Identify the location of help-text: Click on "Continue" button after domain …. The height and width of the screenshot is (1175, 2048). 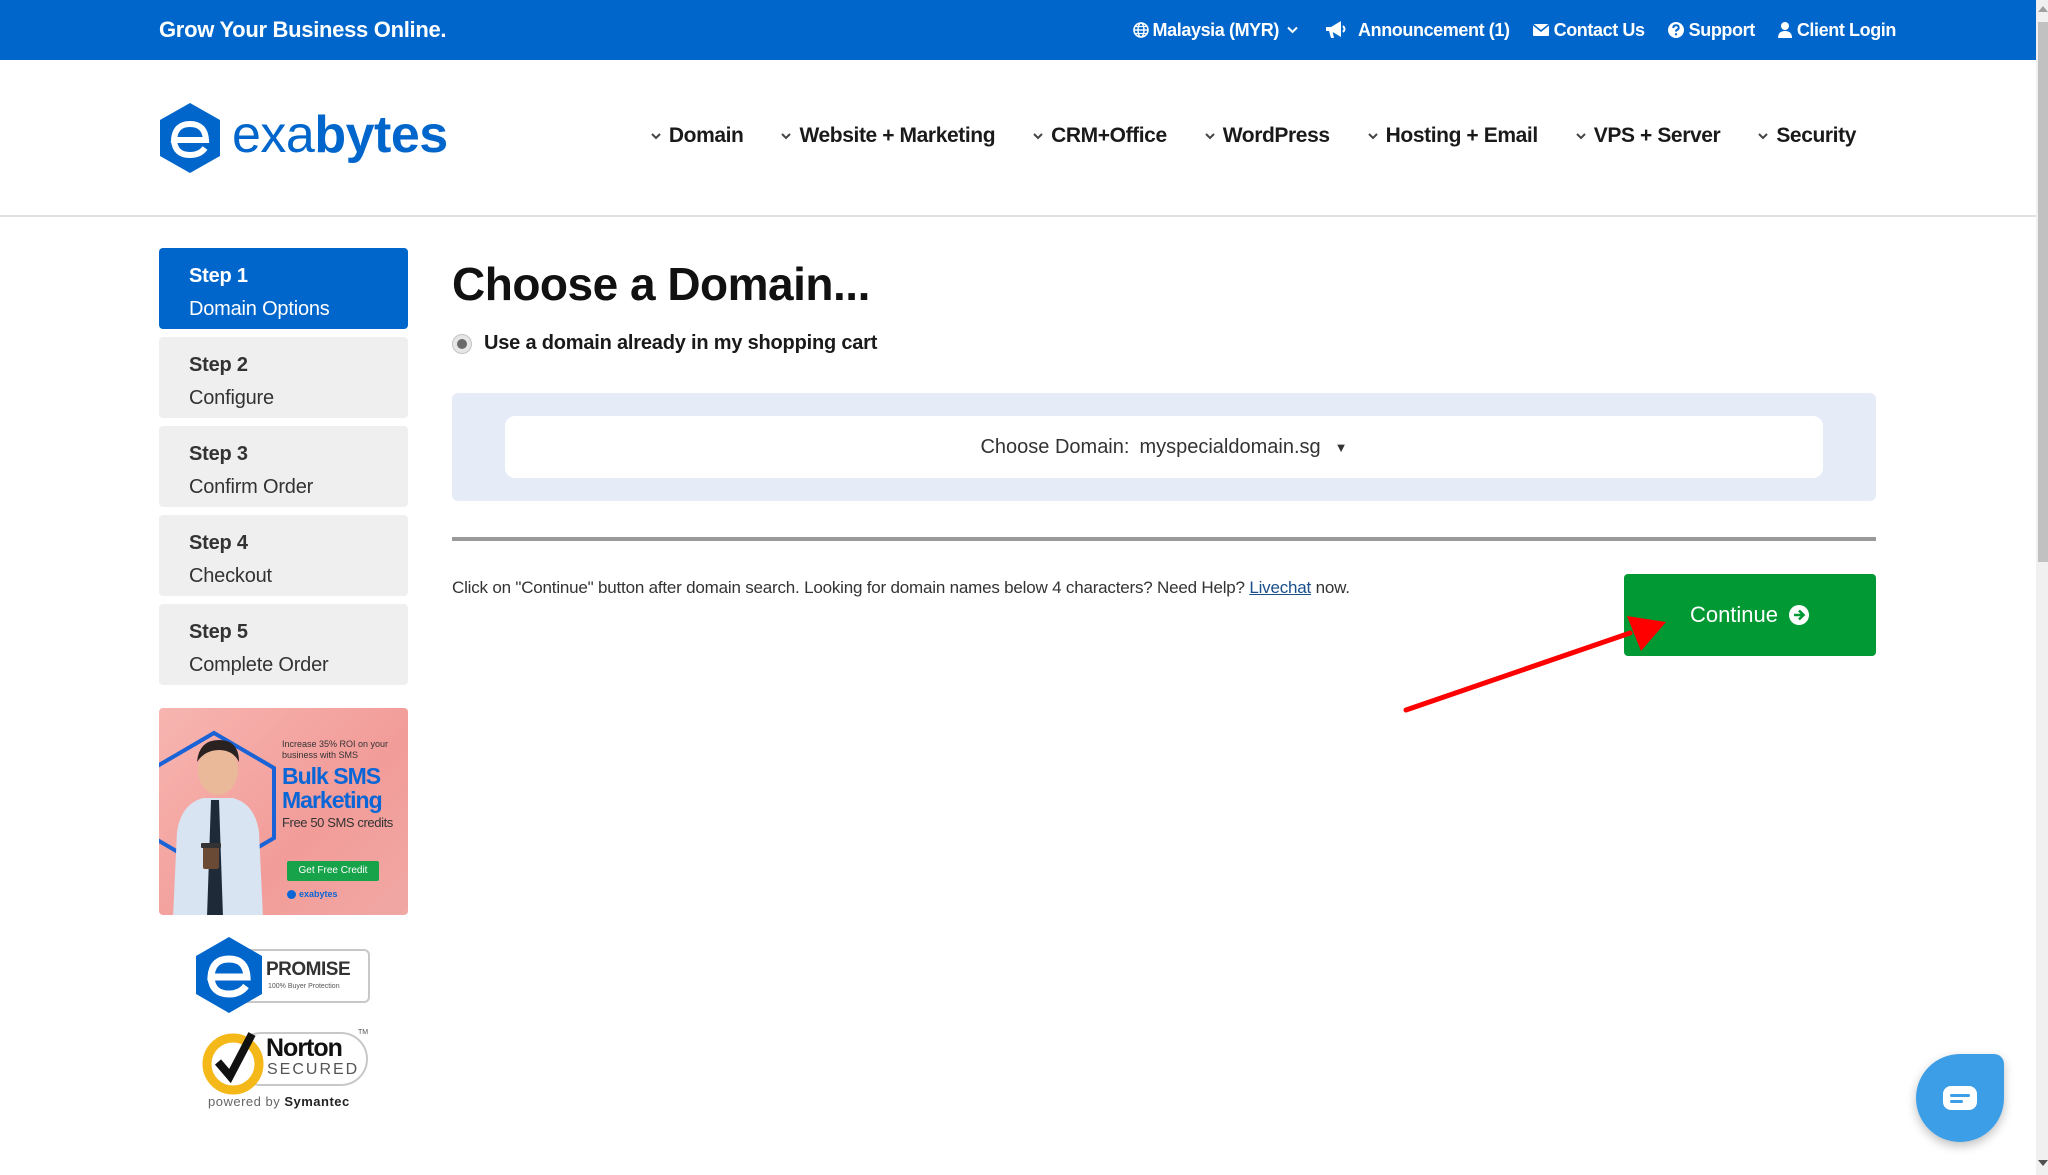
(901, 588).